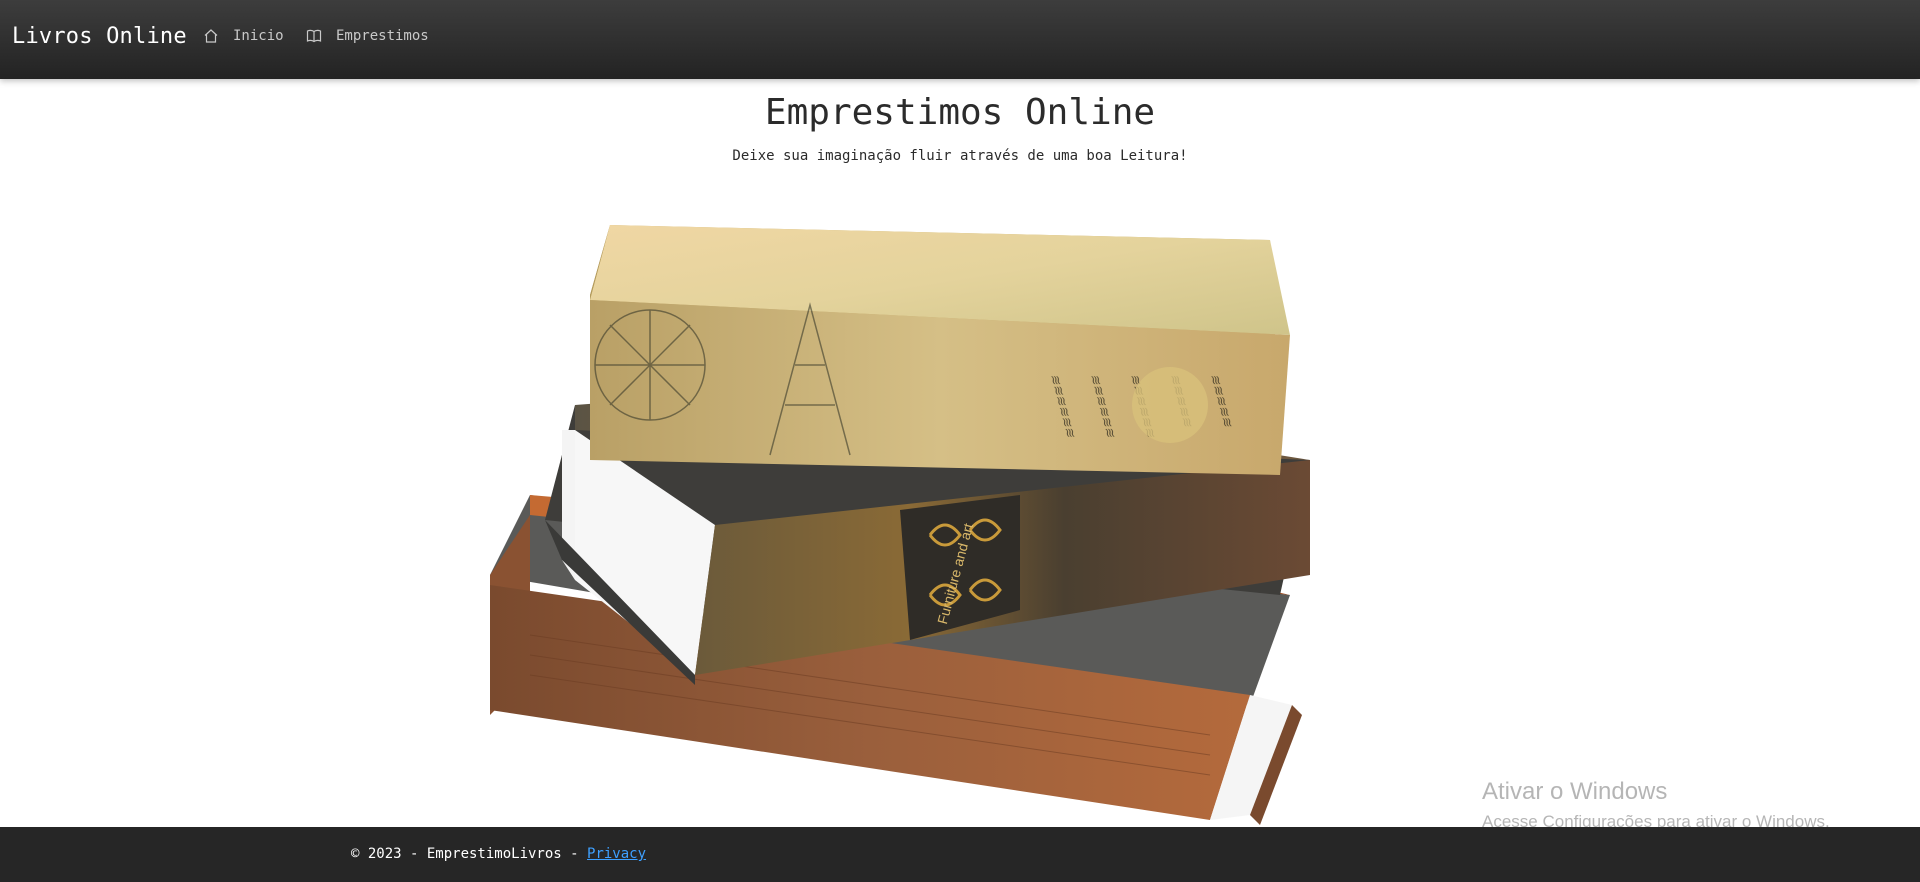 The height and width of the screenshot is (882, 1920). Describe the element at coordinates (99, 36) in the screenshot. I see `brand-link: Livros Online` at that location.